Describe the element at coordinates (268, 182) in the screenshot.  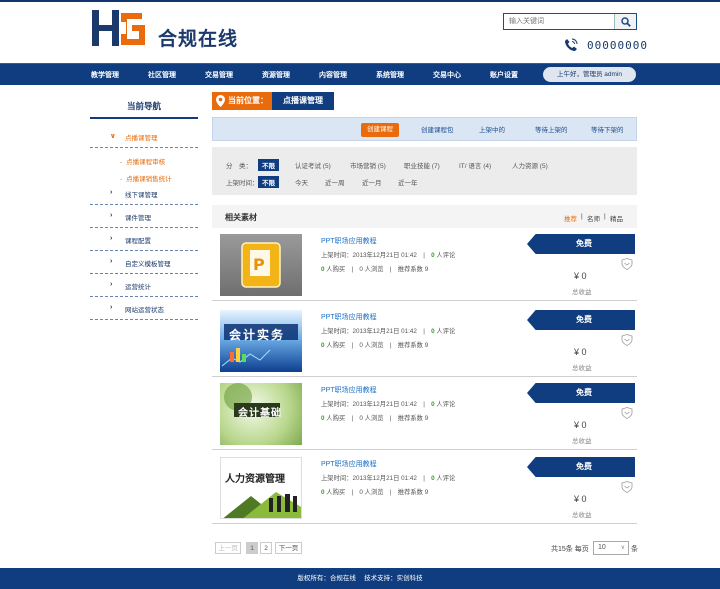
I see `time-option-all: 不限` at that location.